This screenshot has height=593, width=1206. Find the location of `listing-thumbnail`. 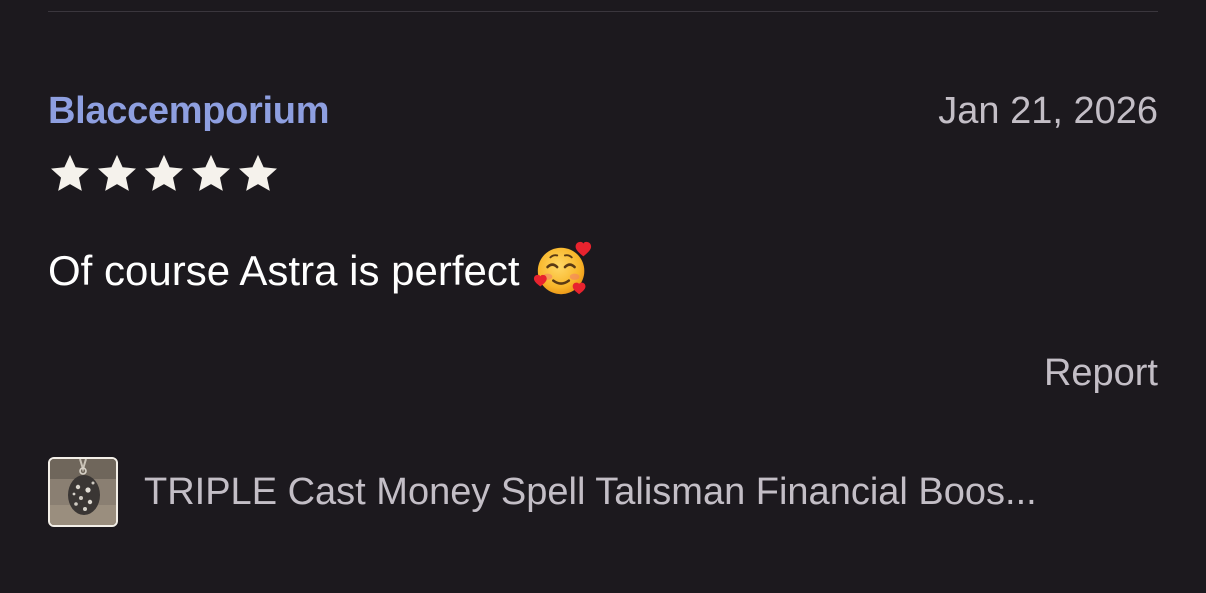

listing-thumbnail is located at coordinates (83, 492).